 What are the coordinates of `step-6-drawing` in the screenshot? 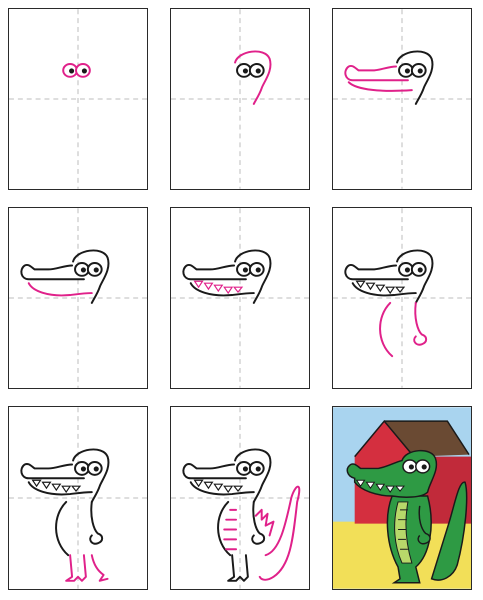 It's located at (402, 298).